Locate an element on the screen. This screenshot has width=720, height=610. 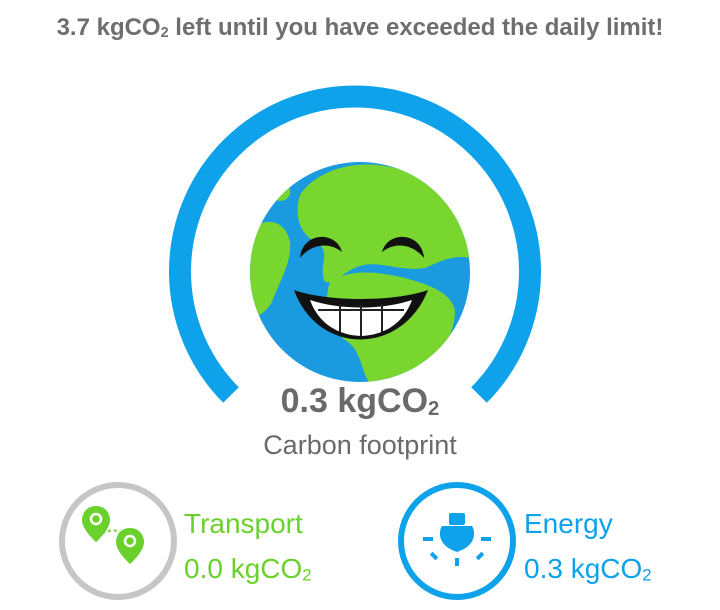
energy-label: Energy is located at coordinates (568, 523).